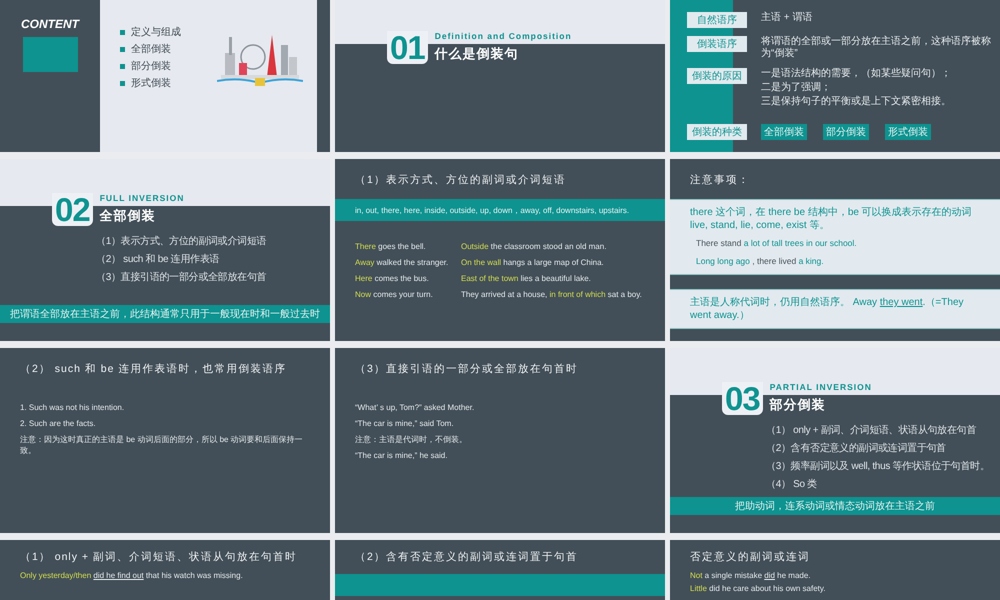  What do you see at coordinates (856, 74) in the screenshot?
I see `definition-text: 一是语法结构的需要，（如某些疑问句）；` at bounding box center [856, 74].